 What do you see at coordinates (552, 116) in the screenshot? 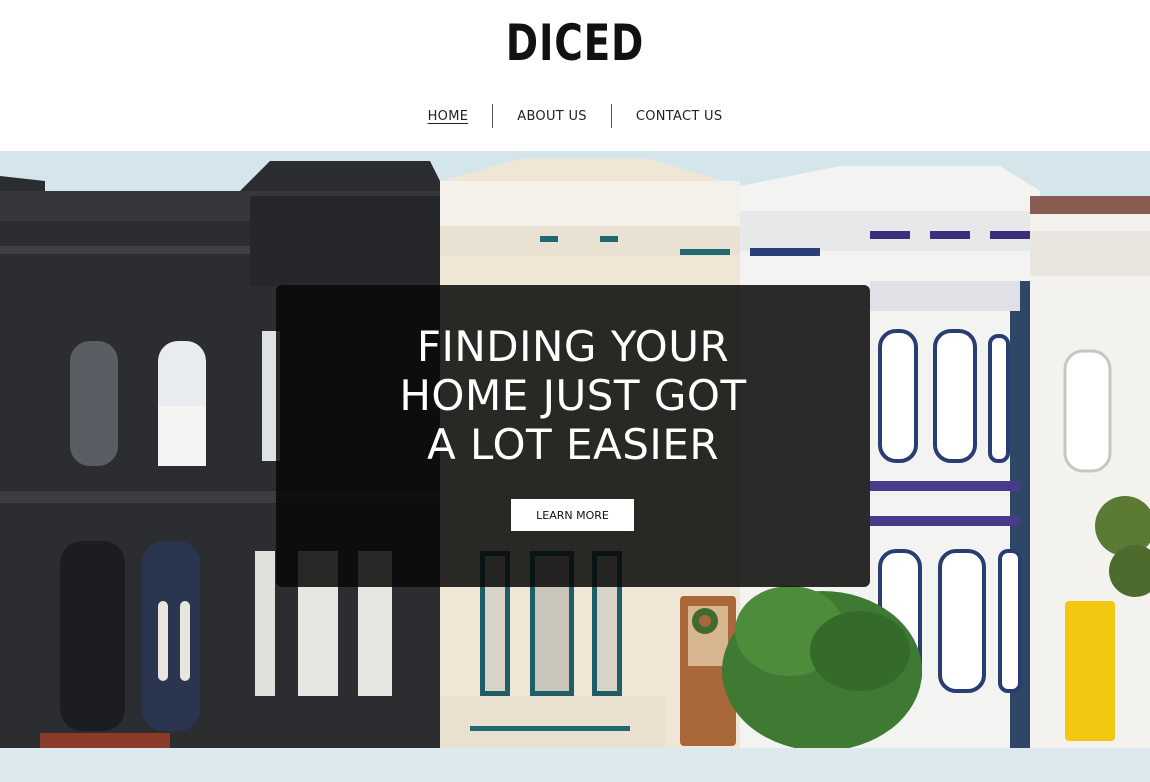
I see `nav-item-about-us: ABOUT US` at bounding box center [552, 116].